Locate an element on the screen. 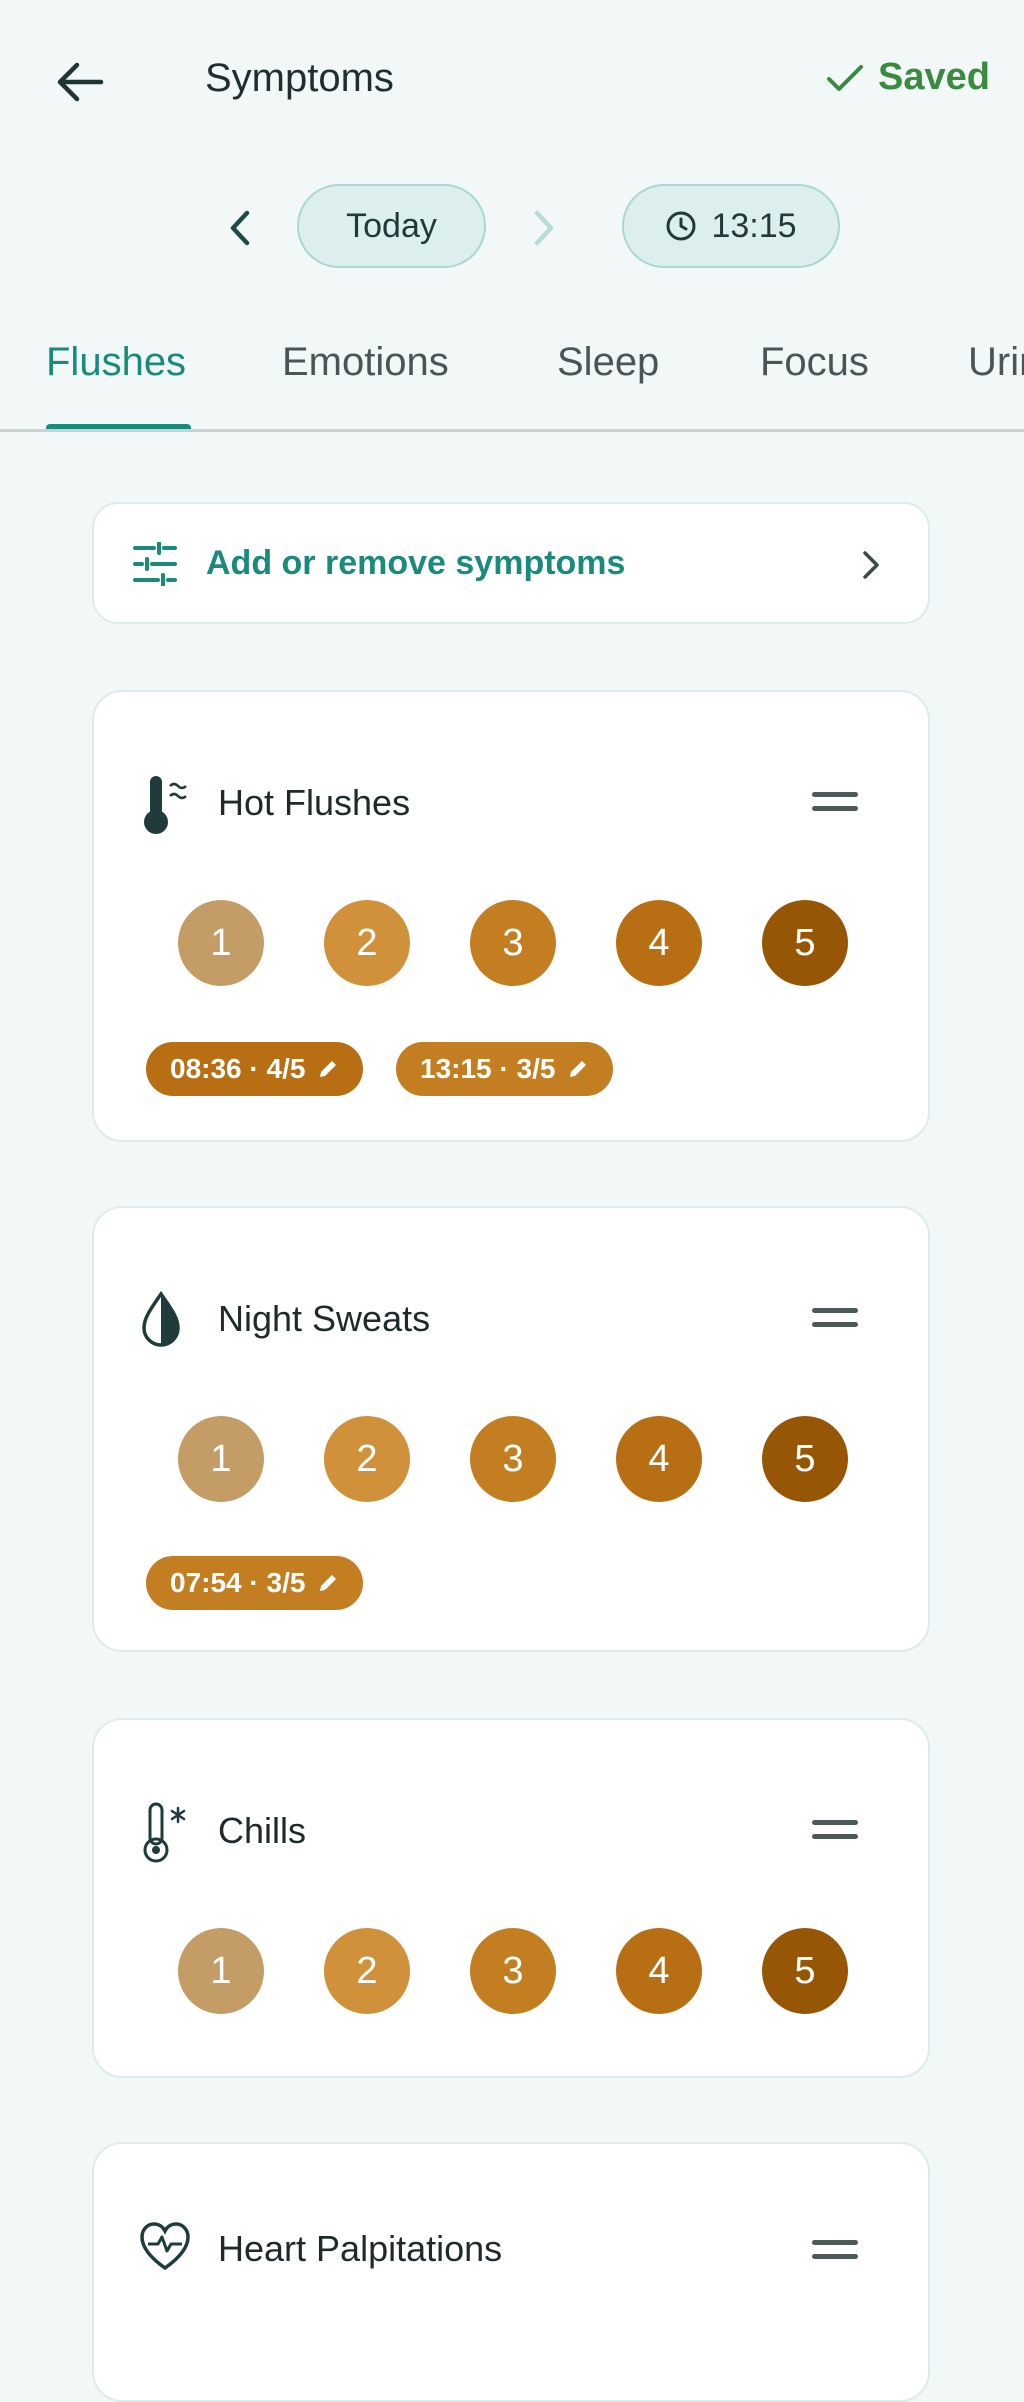  clock-icon is located at coordinates (681, 226).